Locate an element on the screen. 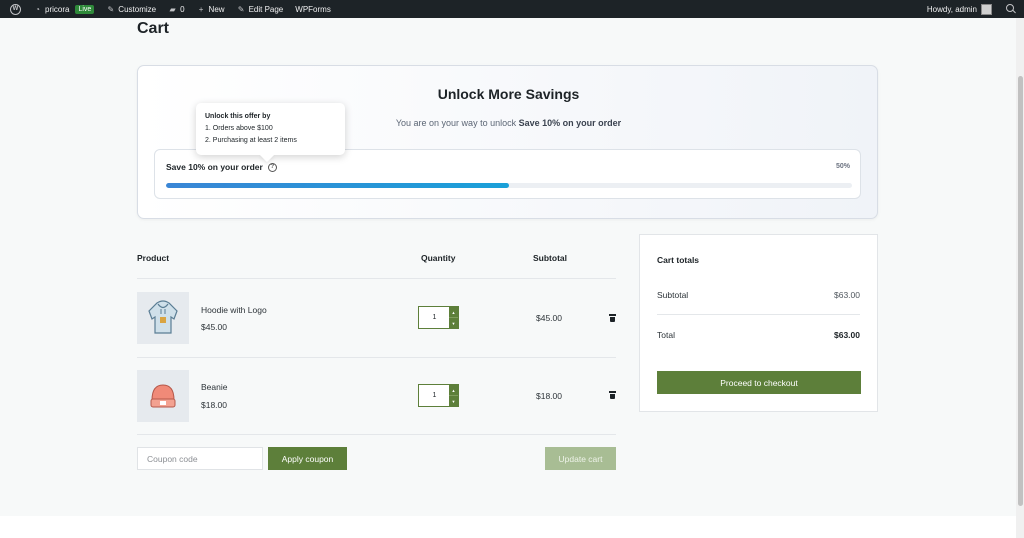 This screenshot has width=1024, height=538. cart-totals-title: Cart totals is located at coordinates (678, 260).